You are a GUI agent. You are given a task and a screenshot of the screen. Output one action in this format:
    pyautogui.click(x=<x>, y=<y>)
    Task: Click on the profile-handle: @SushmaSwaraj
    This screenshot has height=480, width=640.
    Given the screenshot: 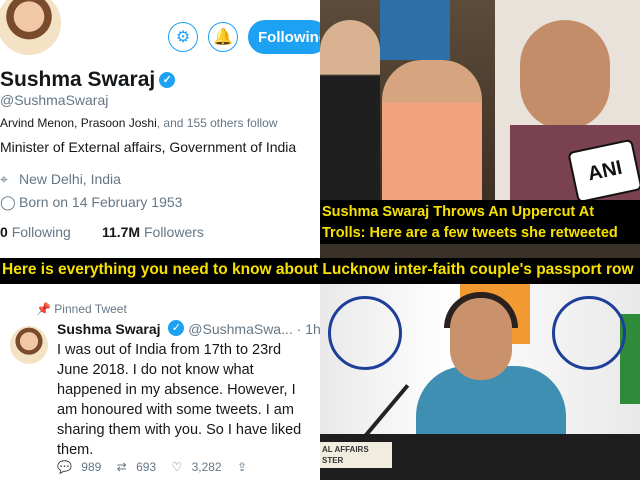 What is the action you would take?
    pyautogui.click(x=54, y=100)
    